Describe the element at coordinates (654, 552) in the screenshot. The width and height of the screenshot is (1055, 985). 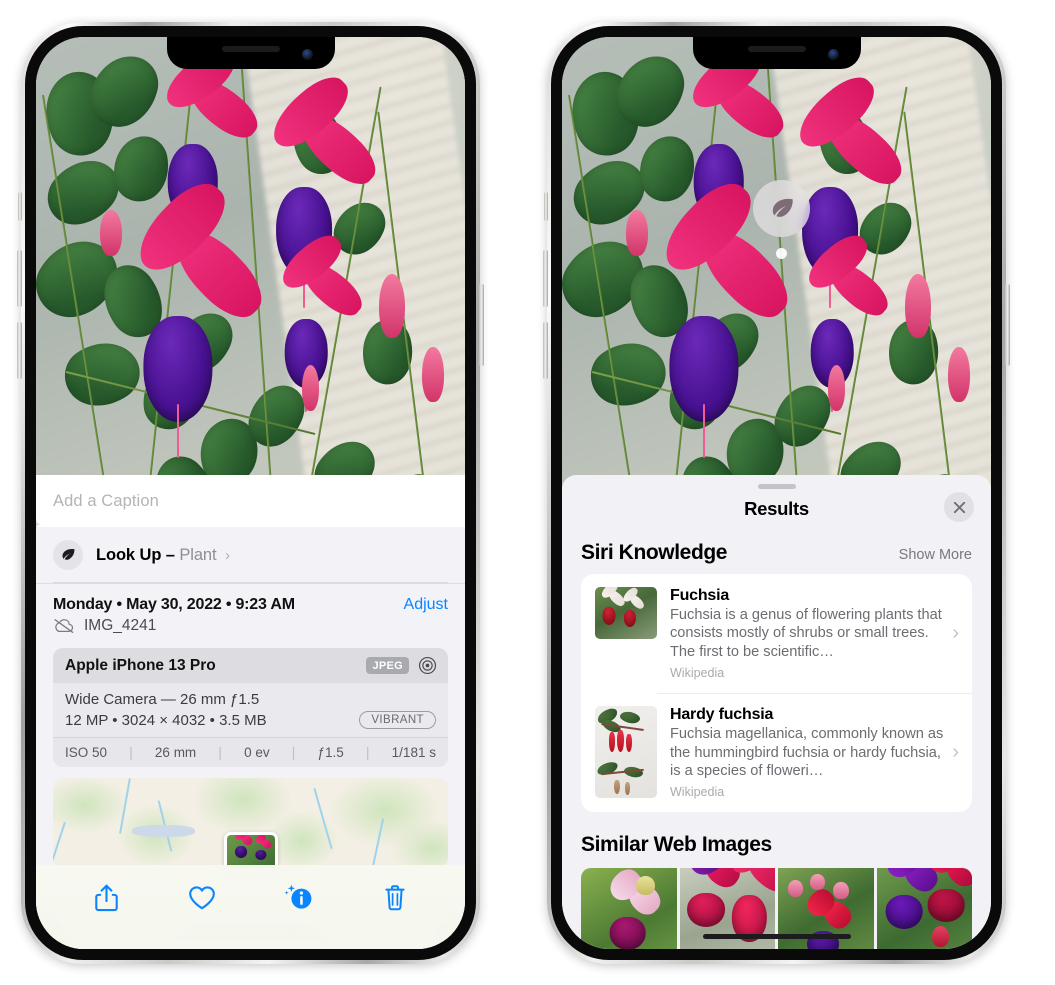
I see `section-title: Siri Knowledge` at that location.